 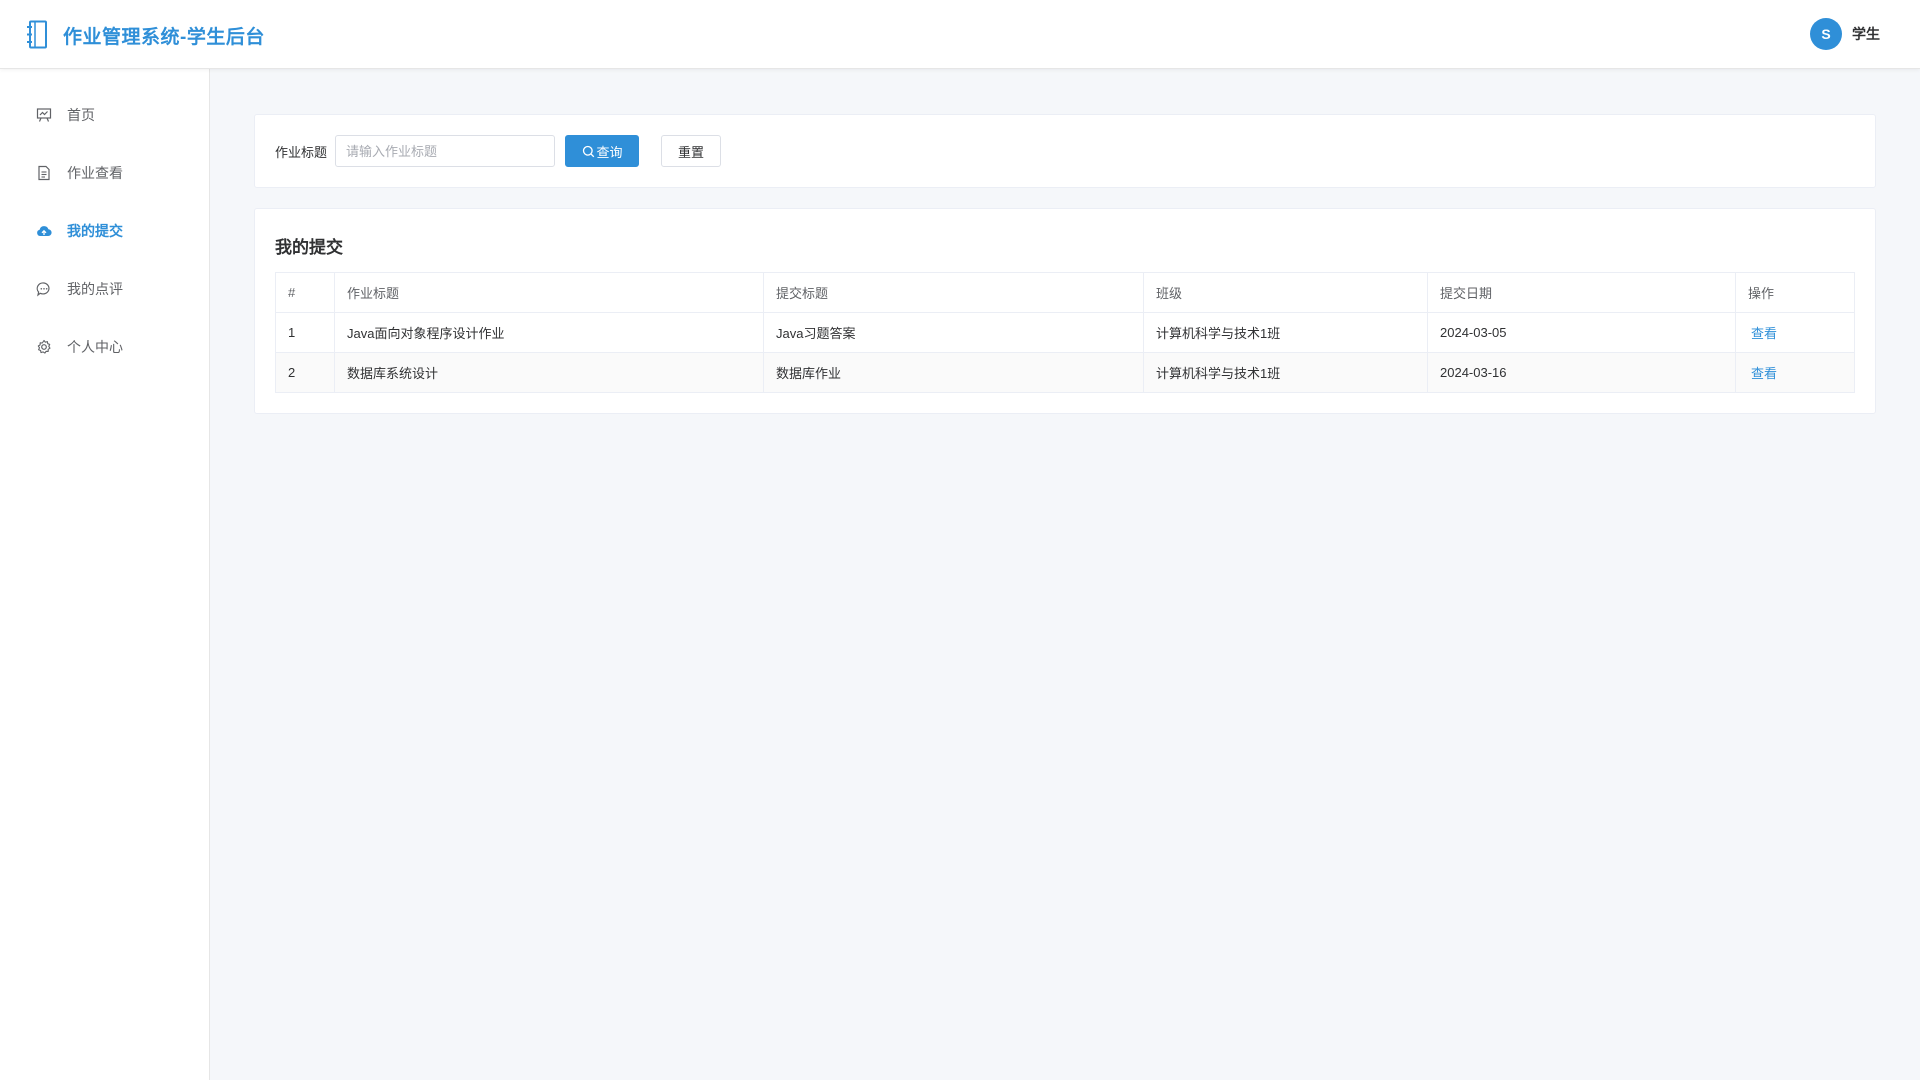 I want to click on sidebar-item-home: 首页, so click(x=104, y=115).